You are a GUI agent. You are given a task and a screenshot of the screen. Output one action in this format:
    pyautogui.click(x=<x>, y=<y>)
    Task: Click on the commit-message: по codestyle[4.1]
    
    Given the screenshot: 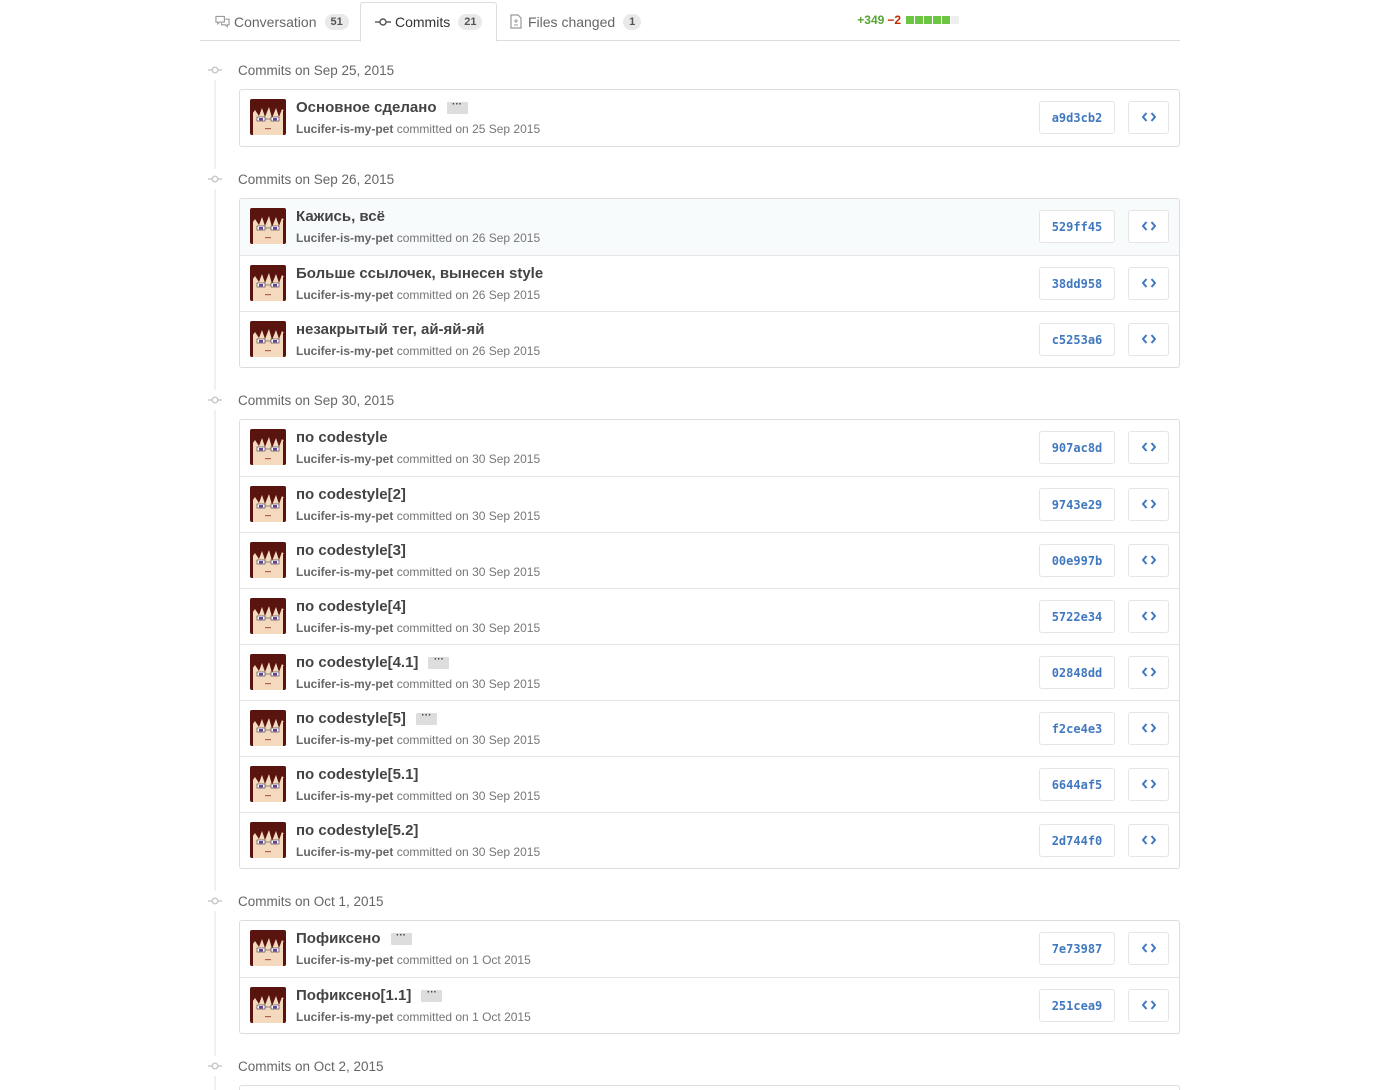 What is the action you would take?
    pyautogui.click(x=357, y=662)
    